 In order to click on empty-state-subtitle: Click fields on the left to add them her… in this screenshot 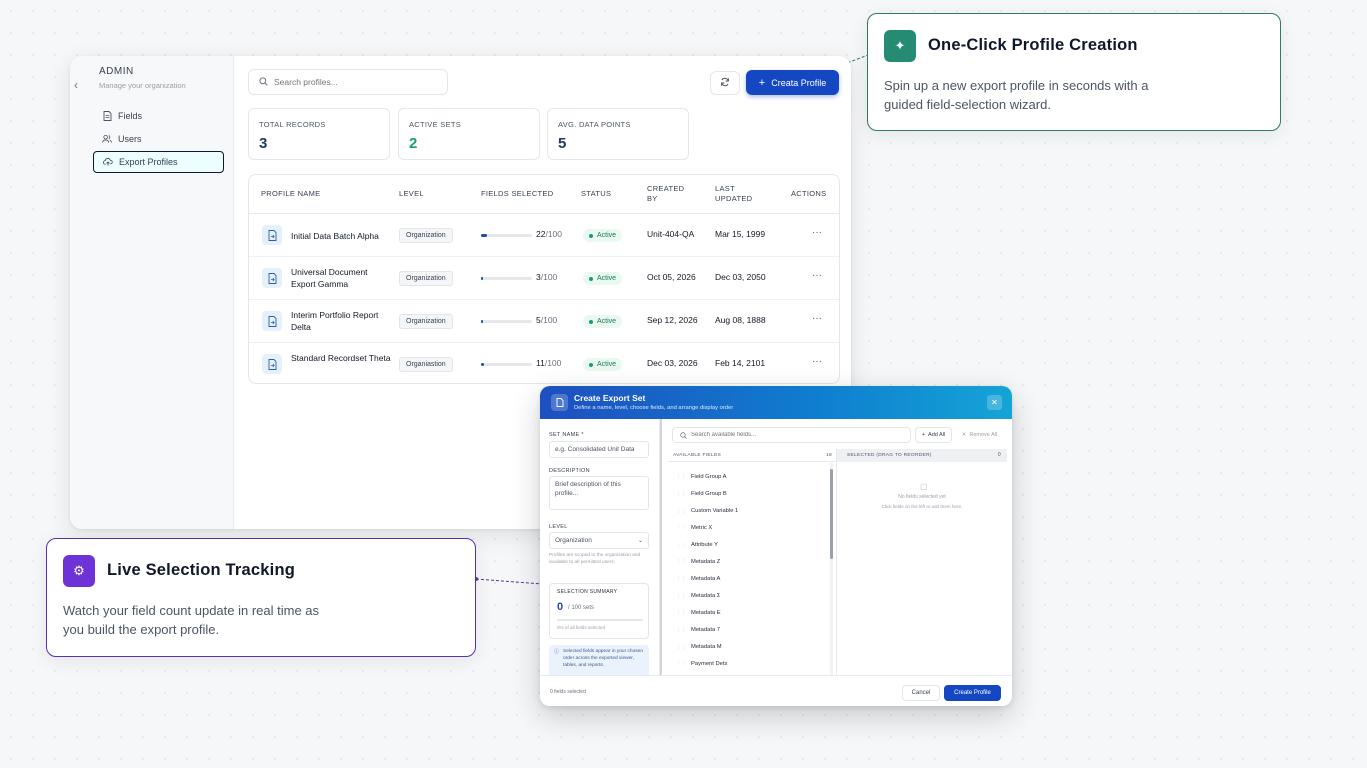, I will do `click(922, 506)`.